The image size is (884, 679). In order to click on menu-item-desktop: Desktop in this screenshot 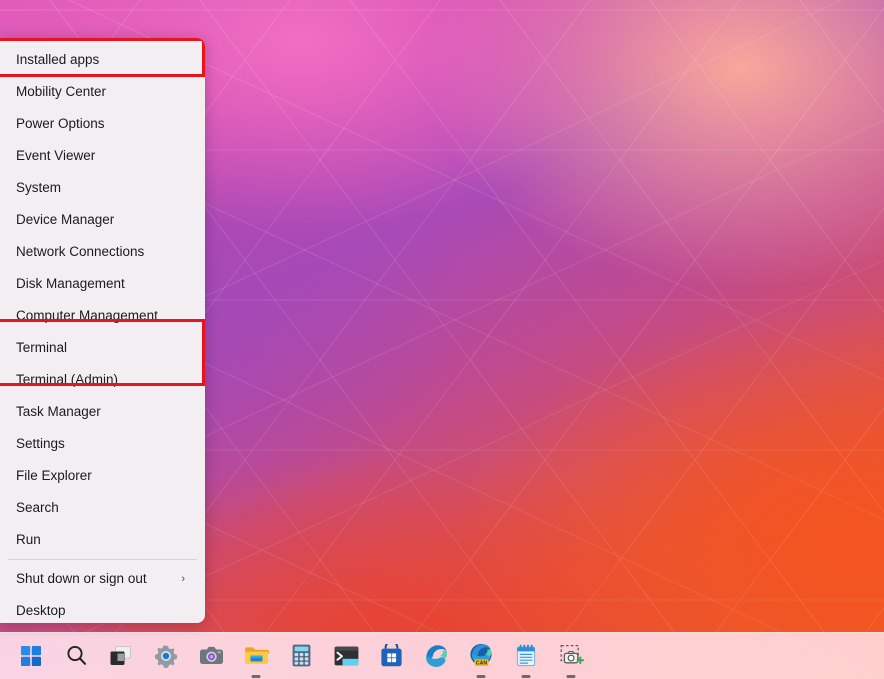, I will do `click(102, 609)`.